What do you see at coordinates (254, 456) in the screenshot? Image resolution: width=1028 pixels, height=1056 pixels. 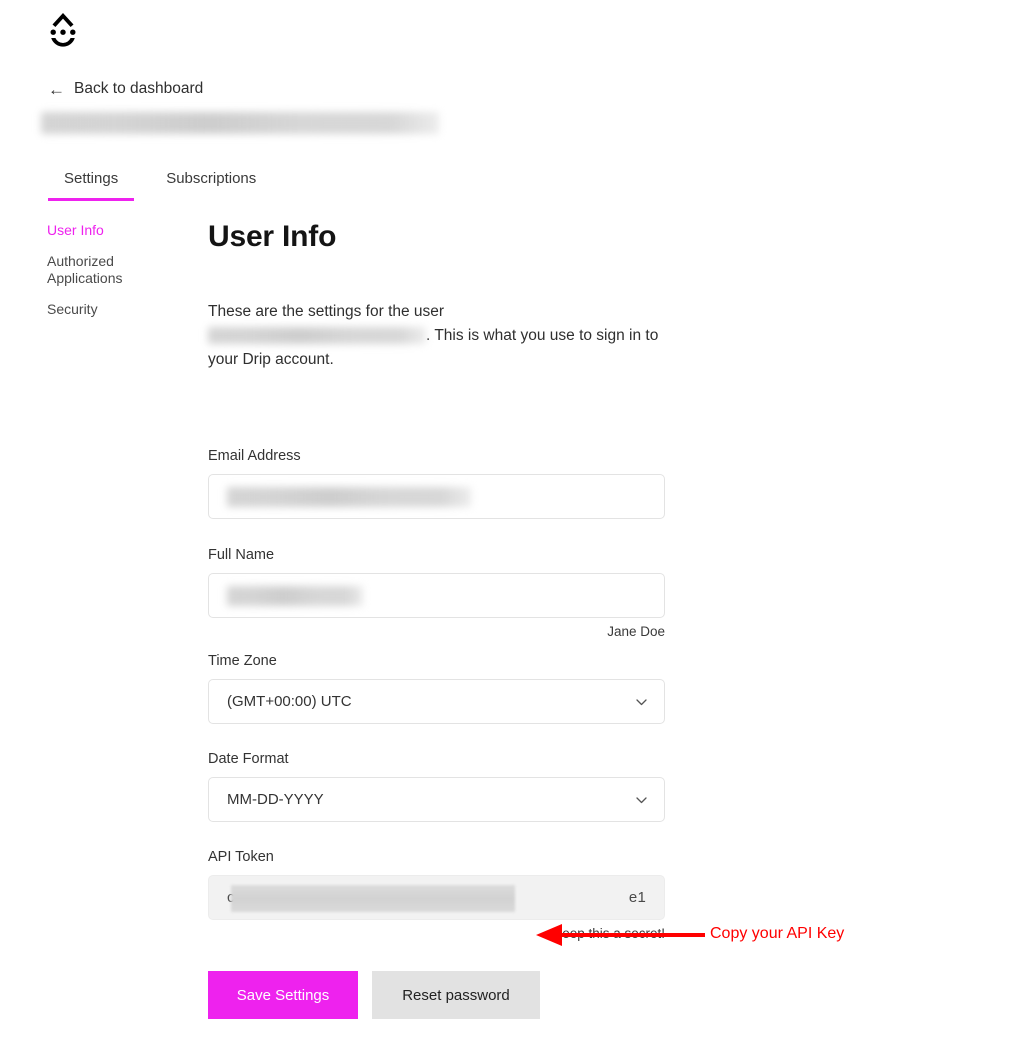 I see `email-address-label: Email Address` at bounding box center [254, 456].